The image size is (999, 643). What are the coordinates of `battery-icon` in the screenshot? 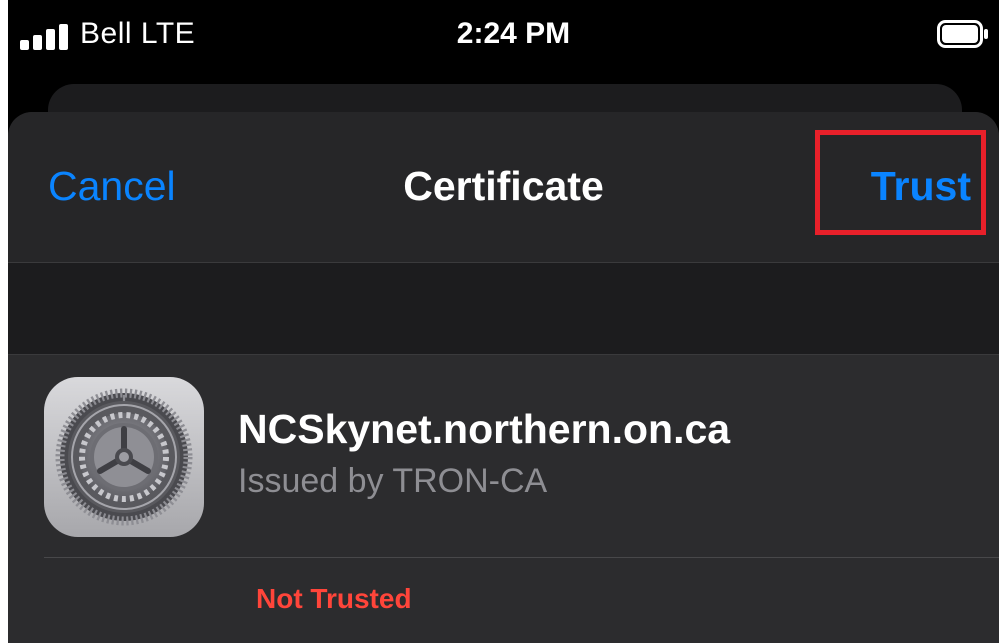 It's located at (962, 34).